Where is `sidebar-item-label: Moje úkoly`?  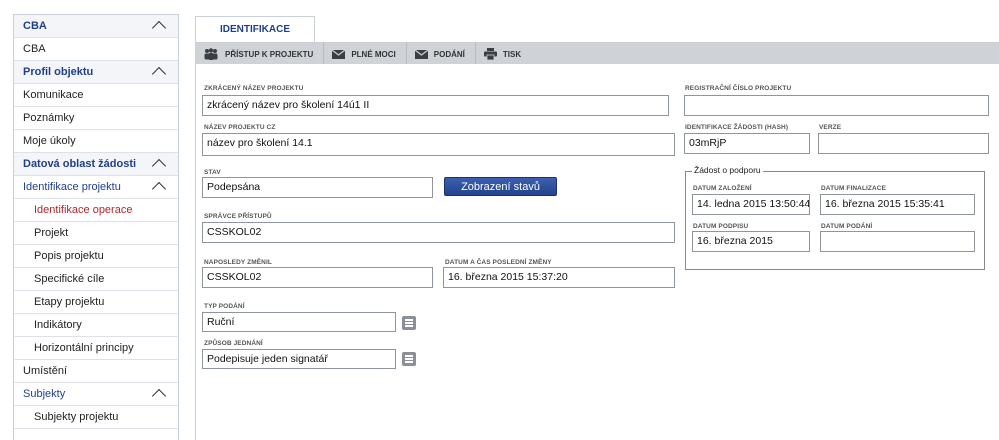 sidebar-item-label: Moje úkoly is located at coordinates (49, 141).